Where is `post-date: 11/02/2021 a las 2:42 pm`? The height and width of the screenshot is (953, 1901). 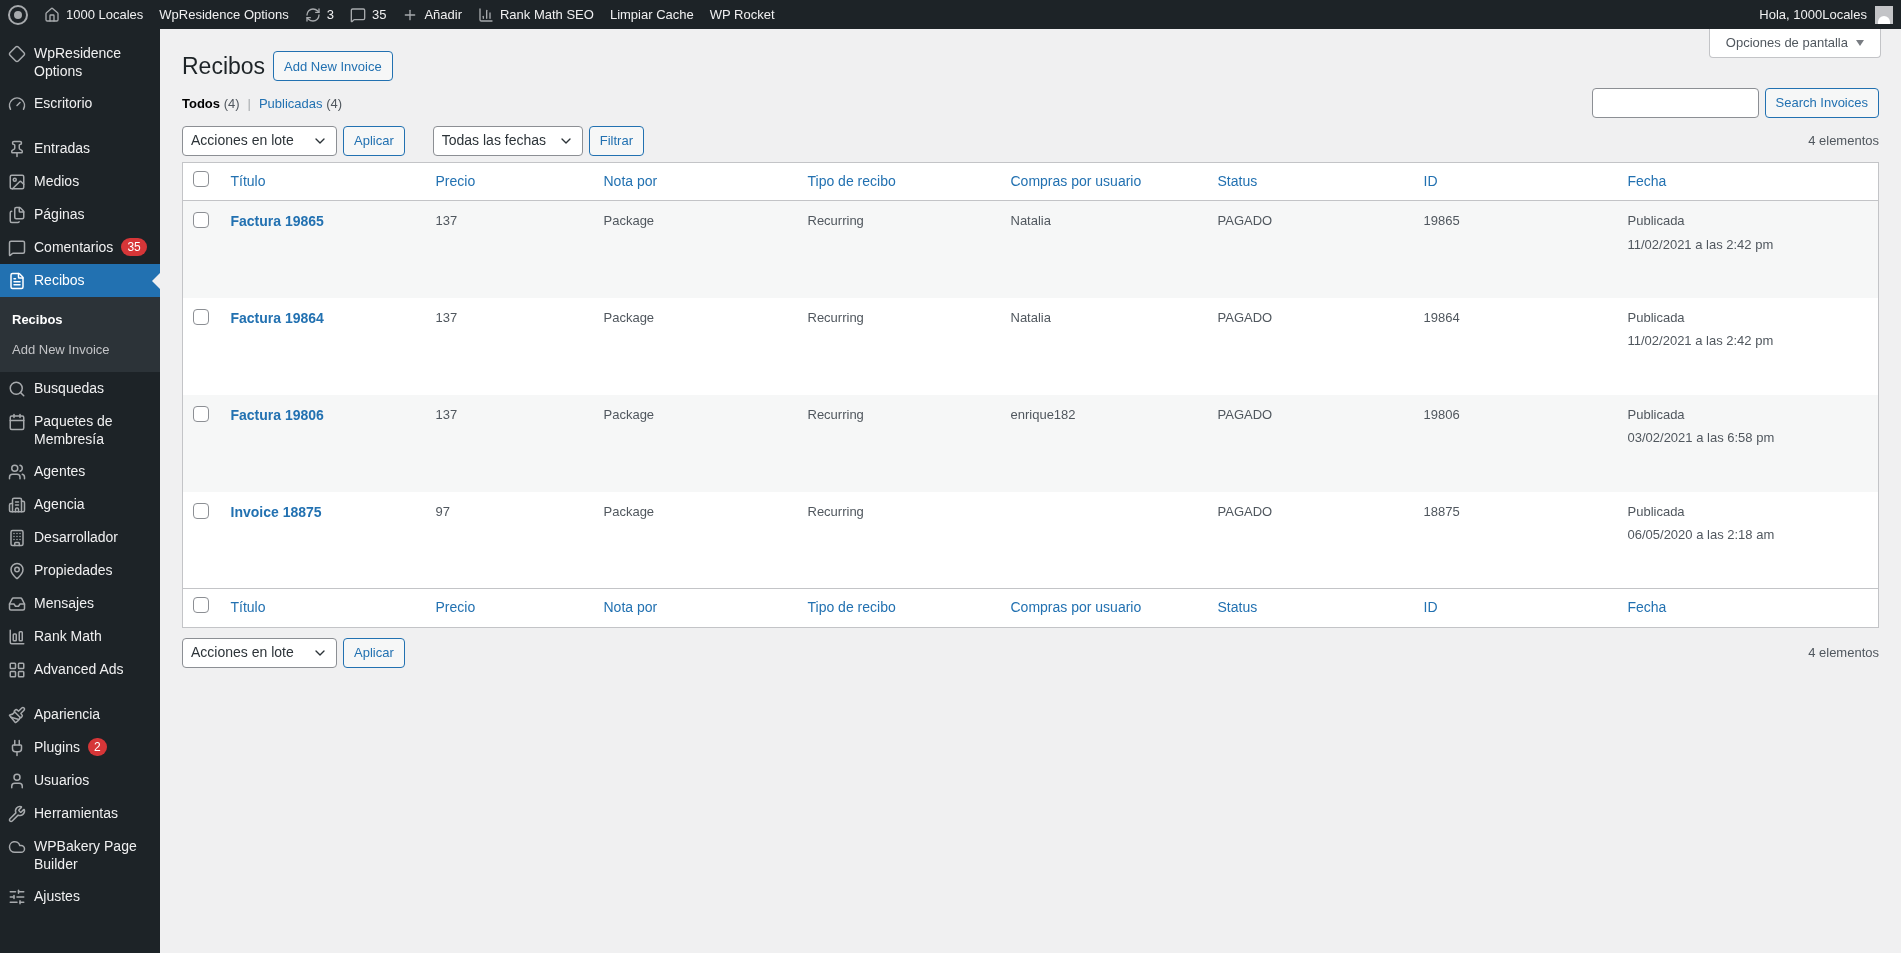 post-date: 11/02/2021 a las 2:42 pm is located at coordinates (1701, 244).